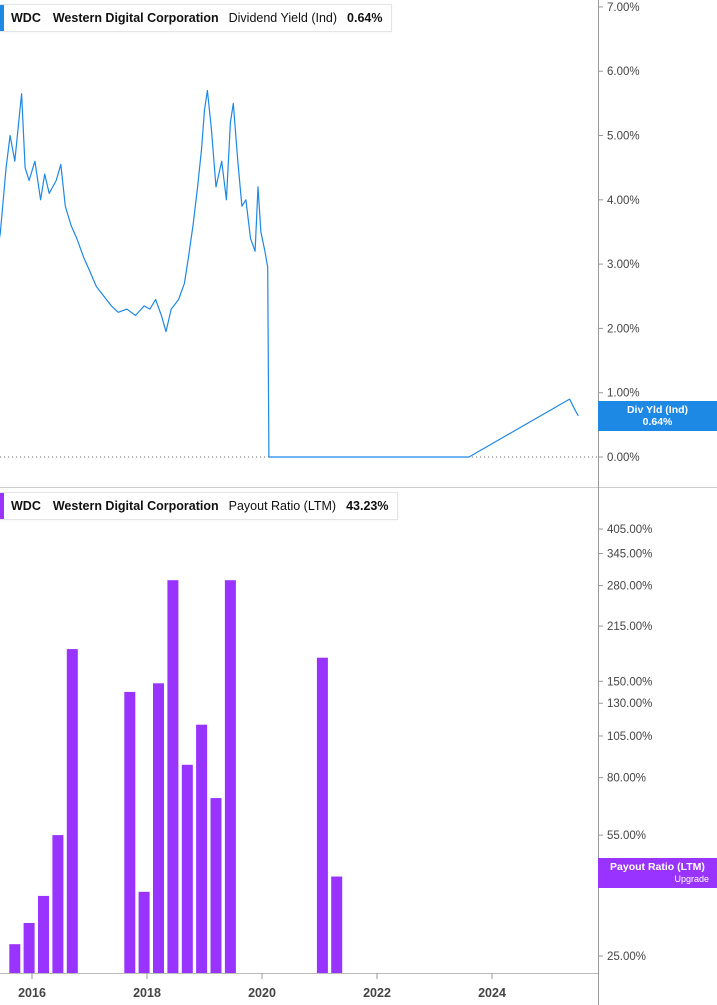 Image resolution: width=717 pixels, height=1005 pixels. I want to click on top-legend-metric: Dividend Yield (Ind), so click(283, 18).